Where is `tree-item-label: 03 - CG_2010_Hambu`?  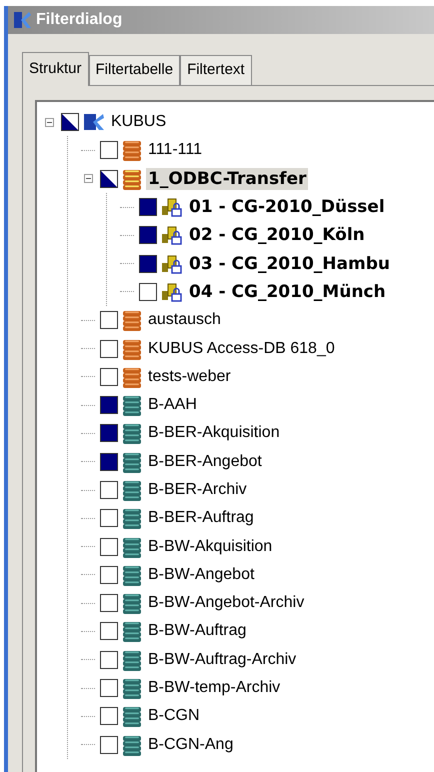 tree-item-label: 03 - CG_2010_Hambu is located at coordinates (289, 263).